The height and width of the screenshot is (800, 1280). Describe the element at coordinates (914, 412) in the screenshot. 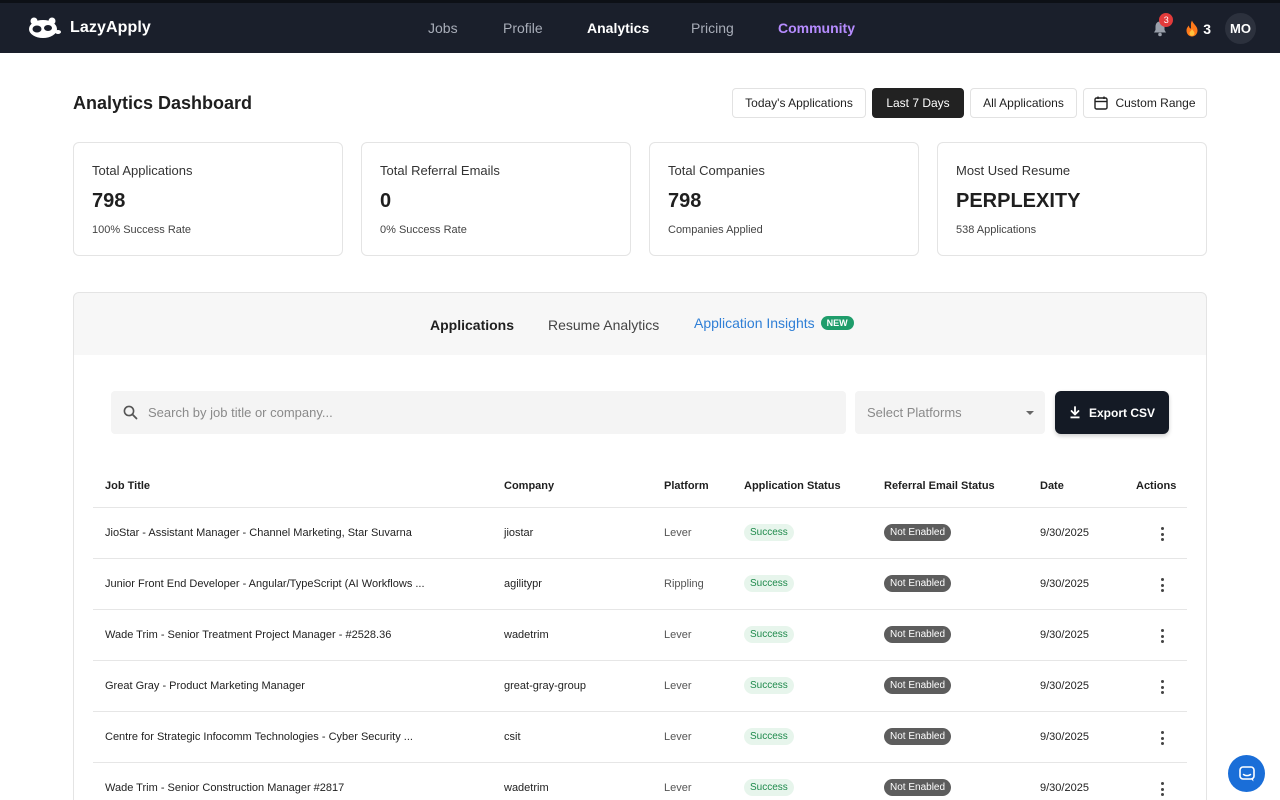

I see `platform-select-placeholder: Select Platforms` at that location.